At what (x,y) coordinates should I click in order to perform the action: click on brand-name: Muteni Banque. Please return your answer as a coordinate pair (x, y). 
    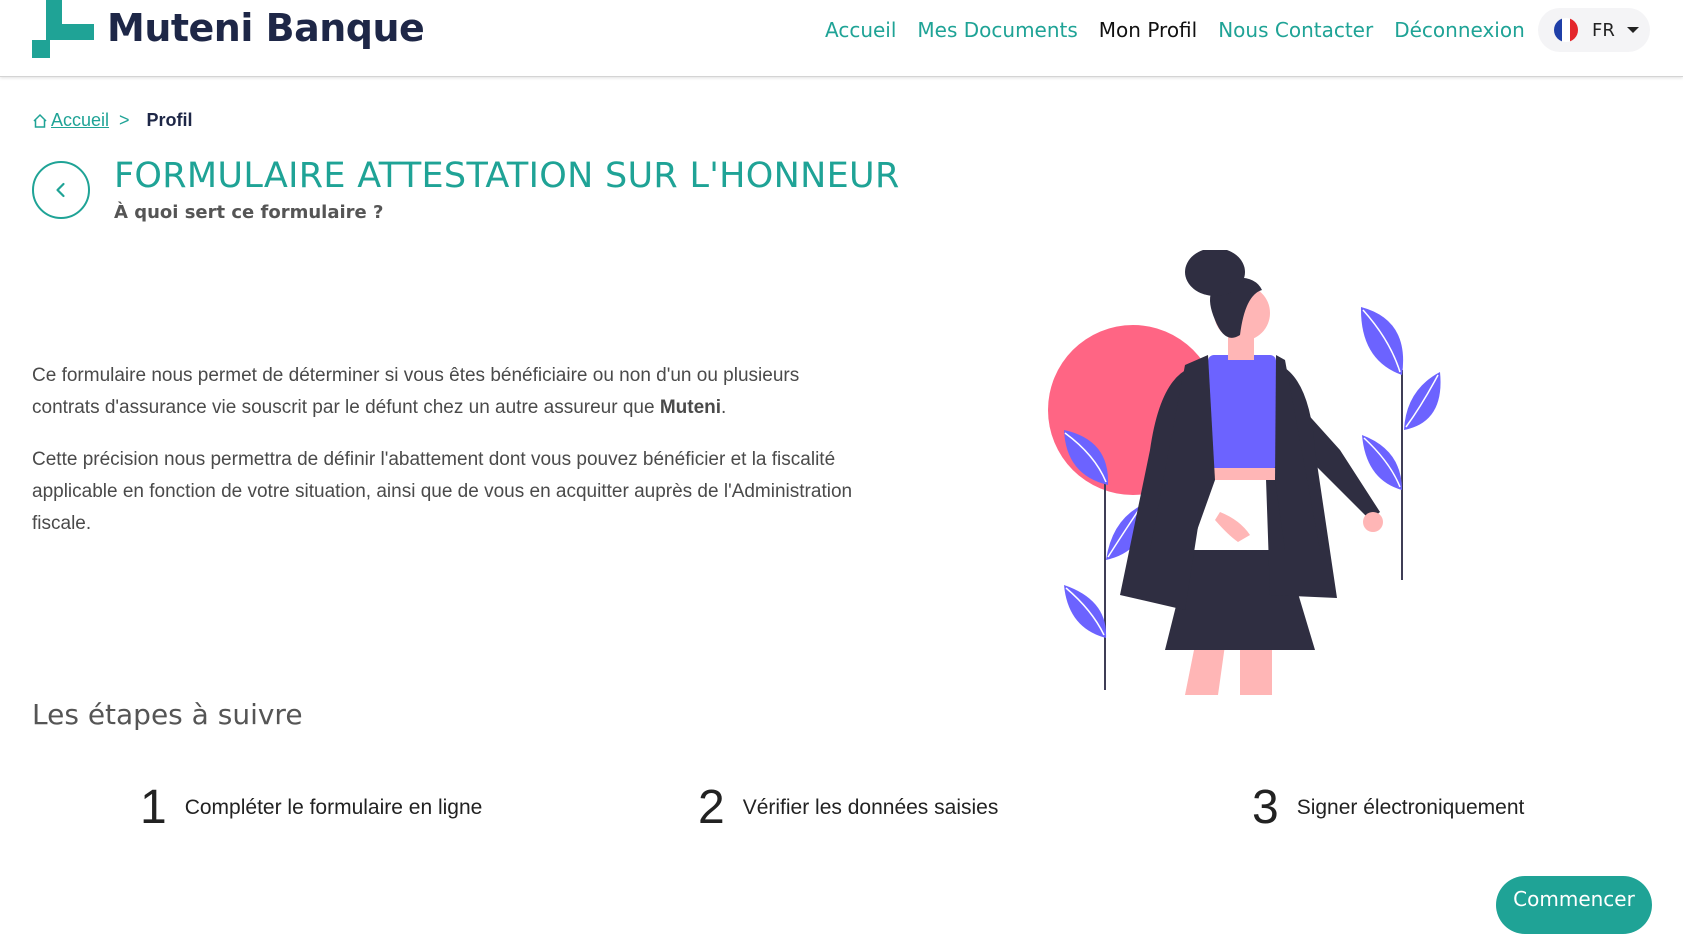
    Looking at the image, I should click on (266, 28).